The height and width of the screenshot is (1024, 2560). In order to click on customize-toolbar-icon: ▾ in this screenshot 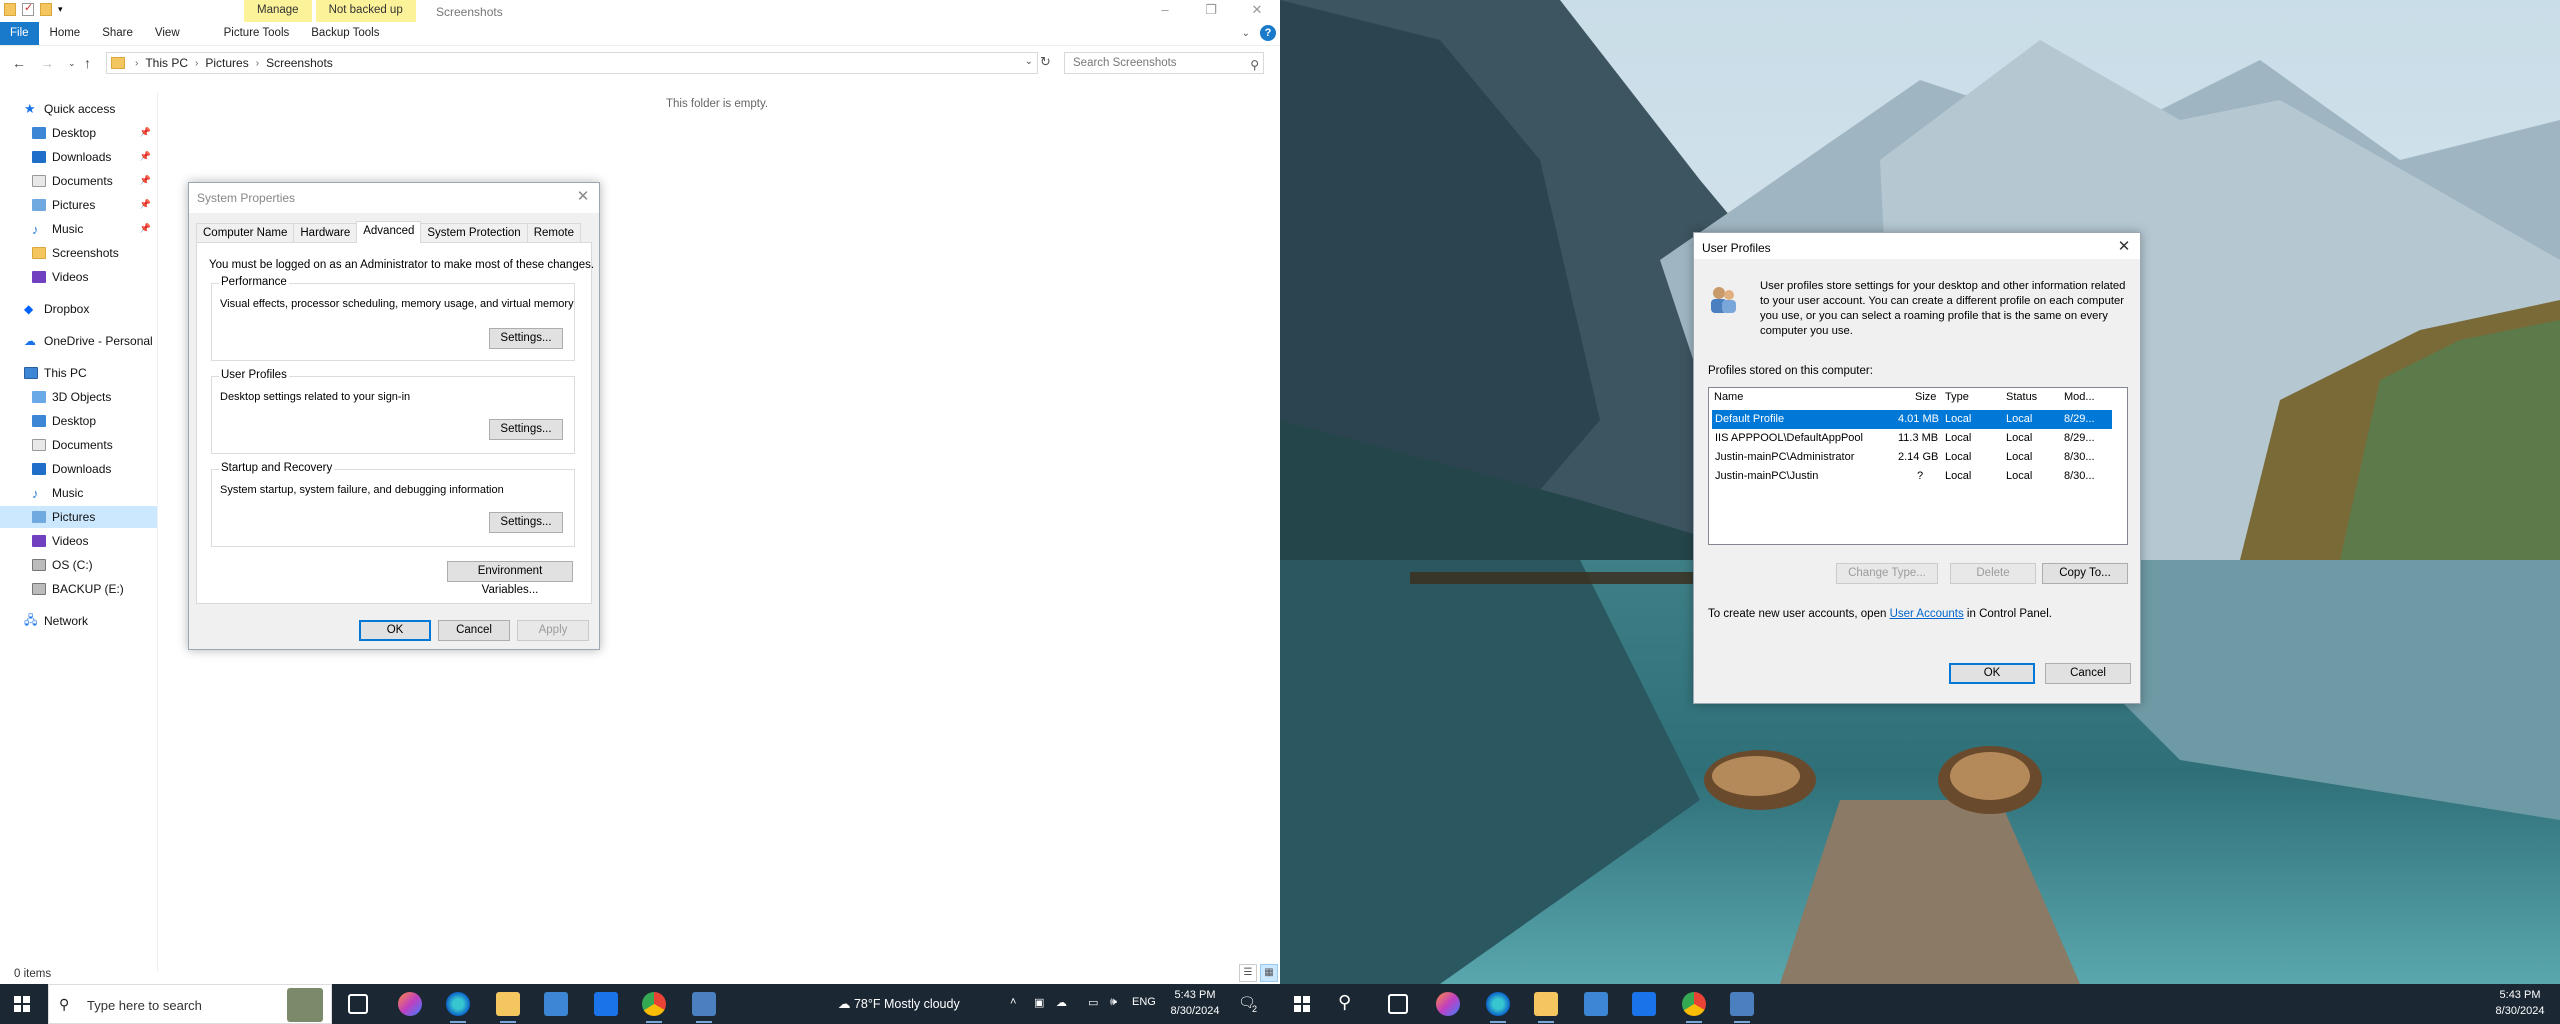, I will do `click(62, 9)`.